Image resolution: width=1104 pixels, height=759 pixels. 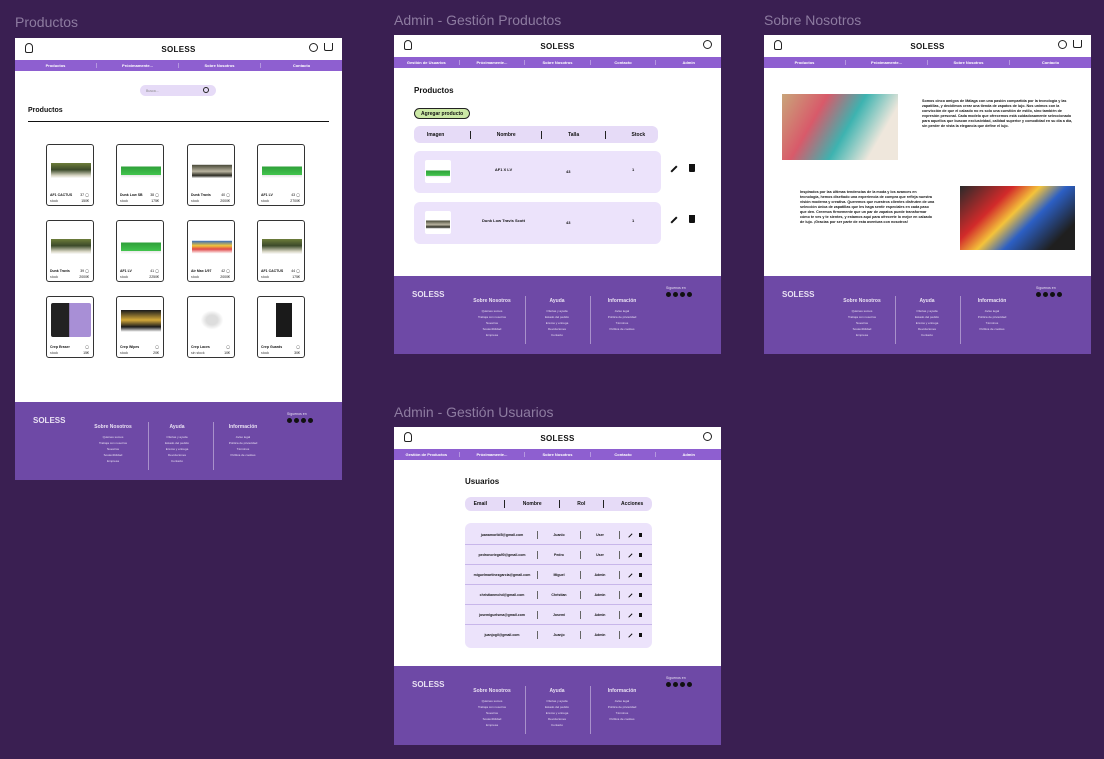 What do you see at coordinates (206, 90) in the screenshot?
I see `search-icon` at bounding box center [206, 90].